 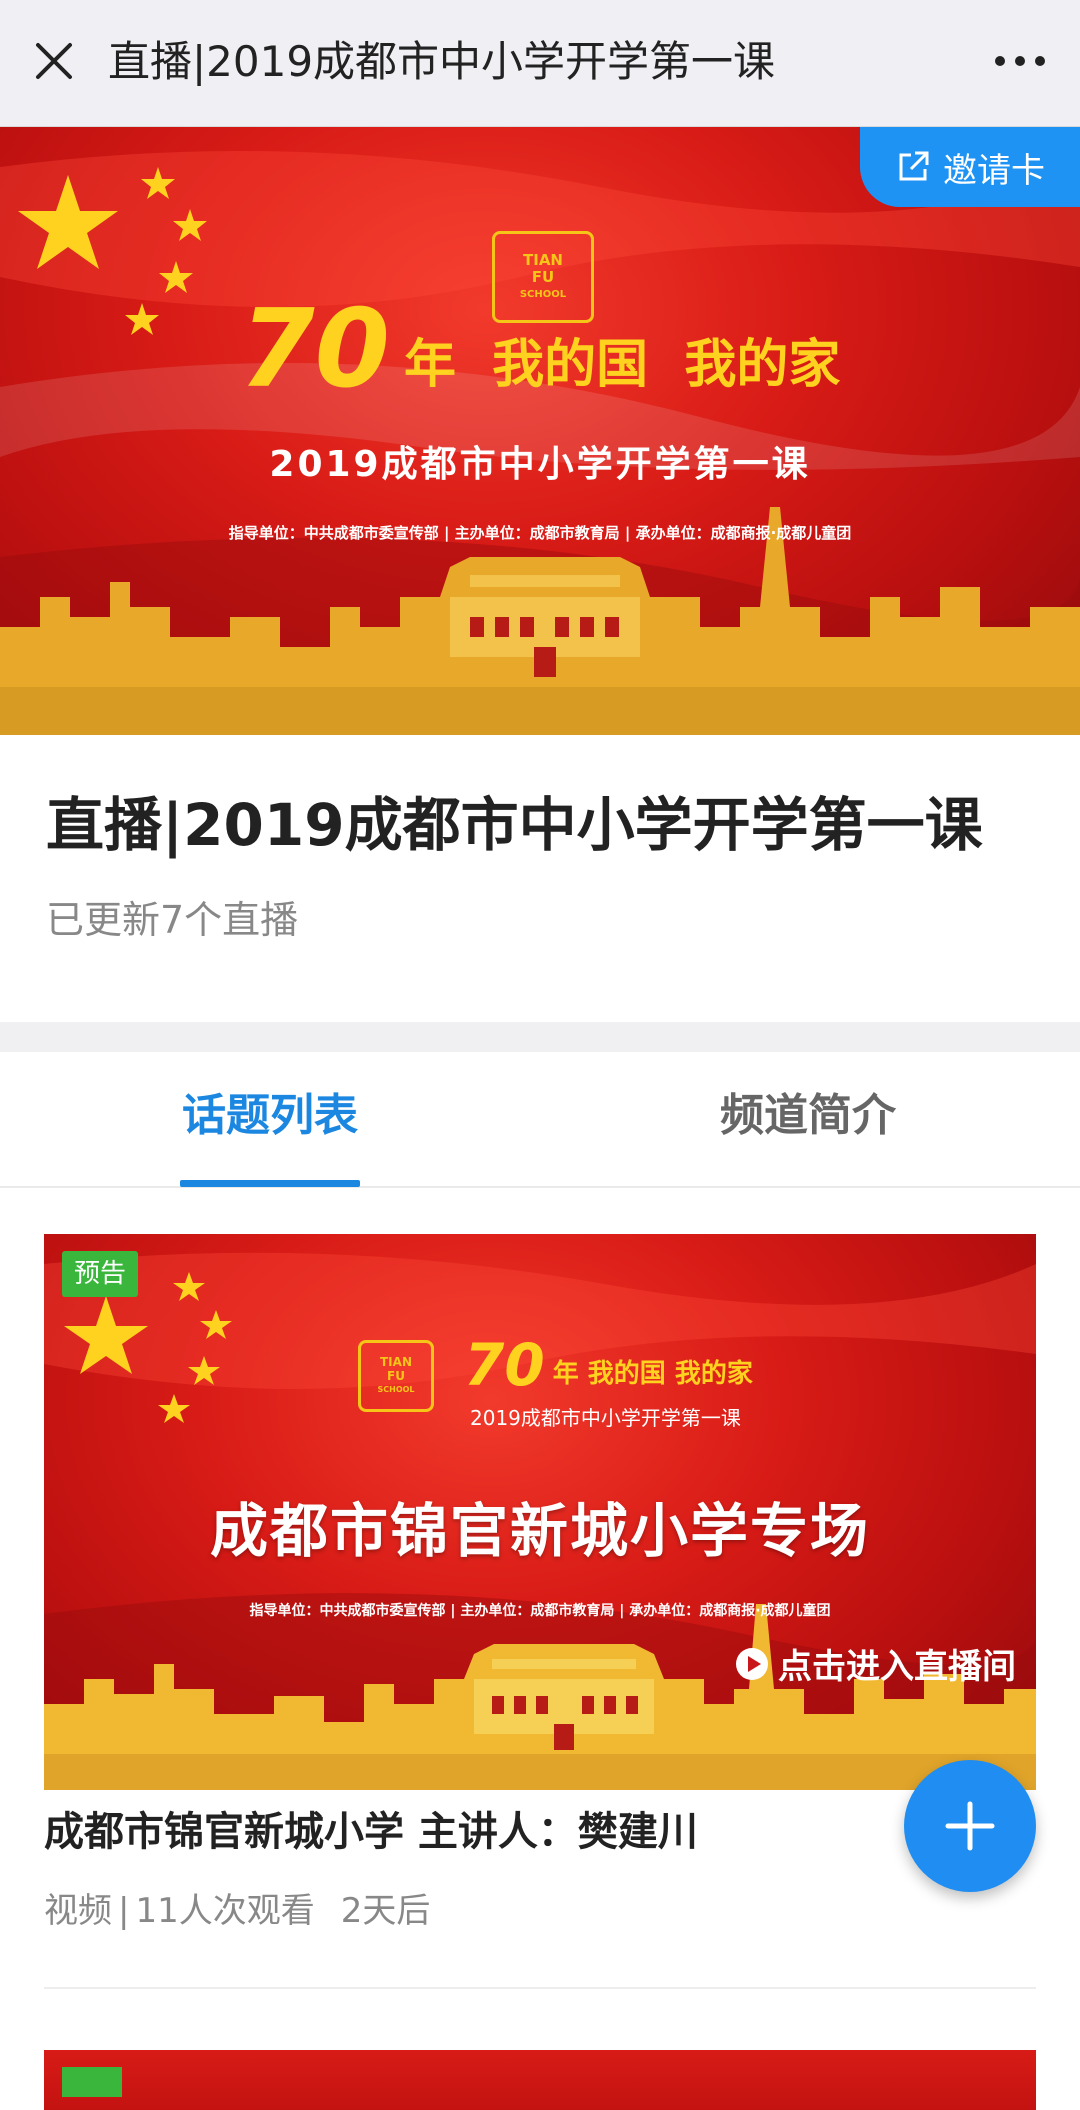 What do you see at coordinates (78, 1911) in the screenshot?
I see `topic-type: 视频` at bounding box center [78, 1911].